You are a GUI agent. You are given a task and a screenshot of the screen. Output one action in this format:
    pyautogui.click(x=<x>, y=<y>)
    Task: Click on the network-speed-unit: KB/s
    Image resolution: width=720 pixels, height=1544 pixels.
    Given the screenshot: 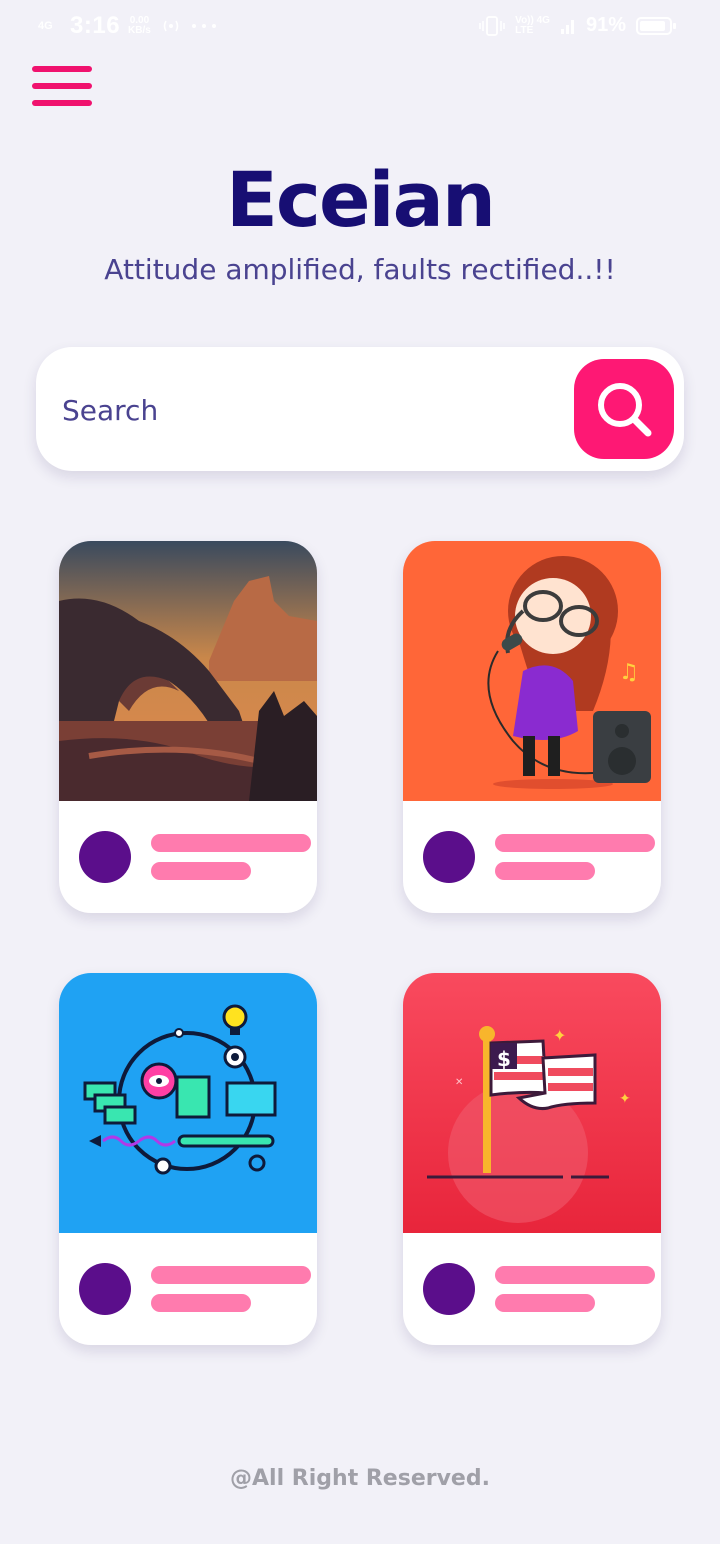 What is the action you would take?
    pyautogui.click(x=139, y=30)
    